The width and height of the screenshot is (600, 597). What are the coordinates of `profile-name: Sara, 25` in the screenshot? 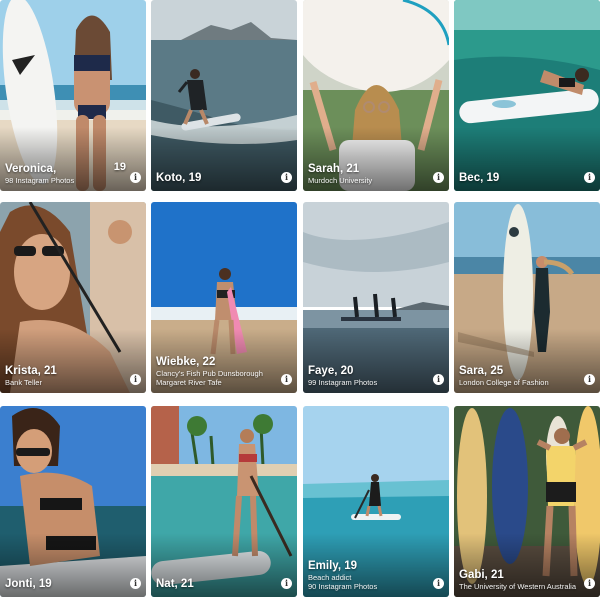 It's located at (481, 371).